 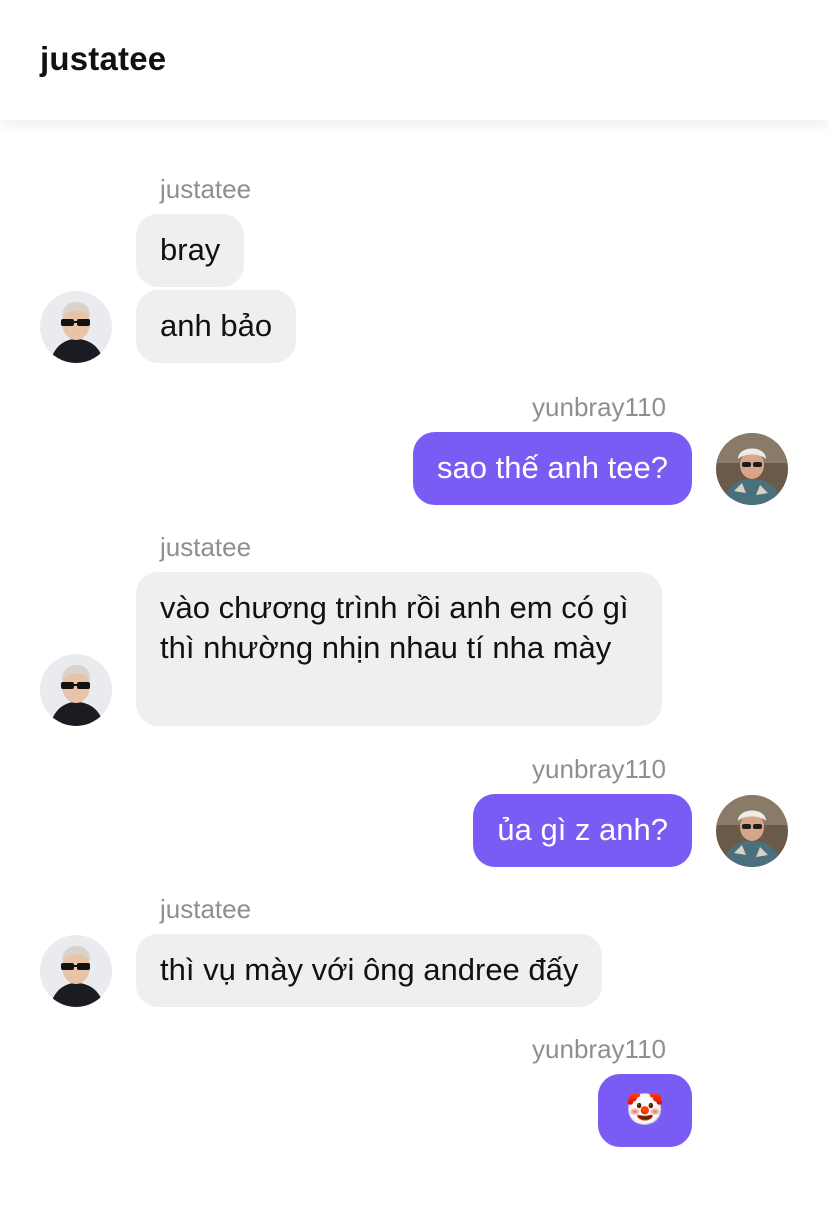 What do you see at coordinates (369, 970) in the screenshot?
I see `message-bubble-incoming: thì vụ mày với ông andree đấy` at bounding box center [369, 970].